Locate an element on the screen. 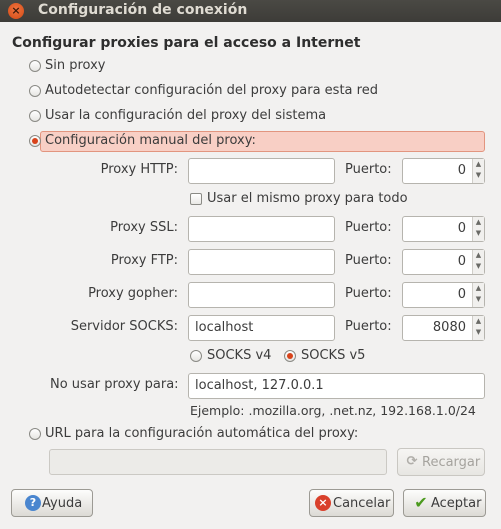 Image resolution: width=501 pixels, height=529 pixels. reload-button: ⟳ Recargar is located at coordinates (441, 462).